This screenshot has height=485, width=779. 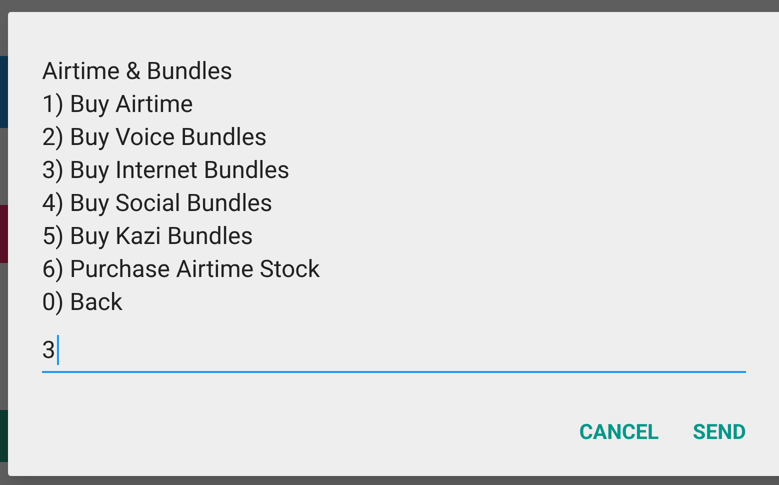 I want to click on menu-option: 6) Purchase Airtime Stock, so click(x=403, y=269).